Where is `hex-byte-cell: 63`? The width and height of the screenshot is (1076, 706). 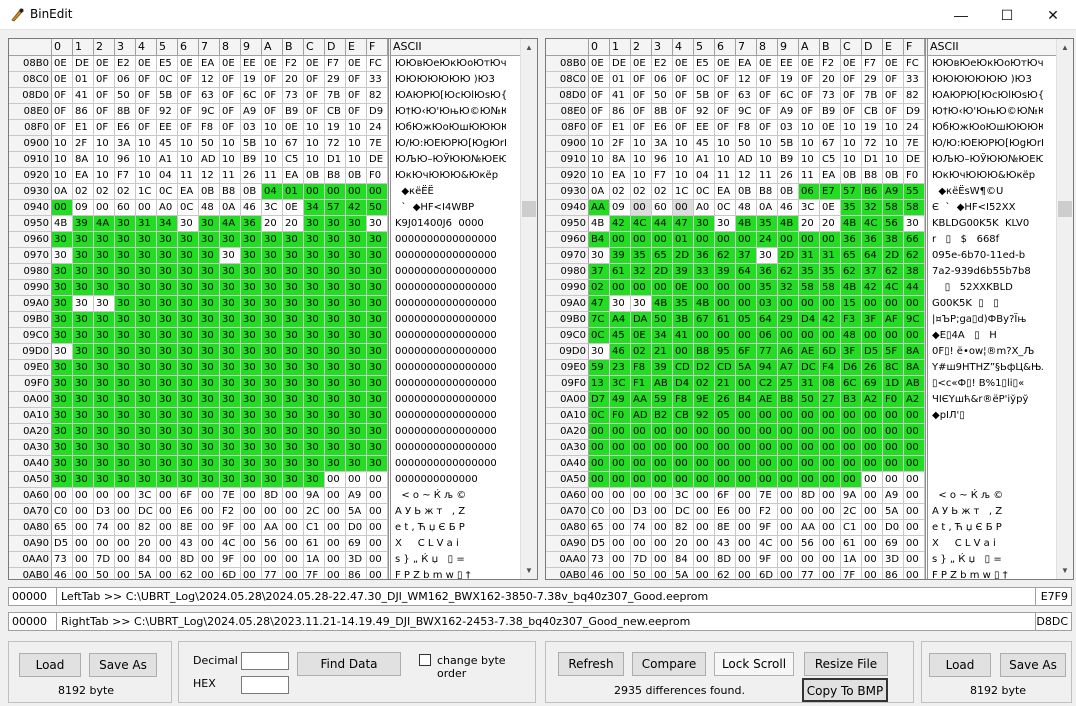 hex-byte-cell: 63 is located at coordinates (746, 96).